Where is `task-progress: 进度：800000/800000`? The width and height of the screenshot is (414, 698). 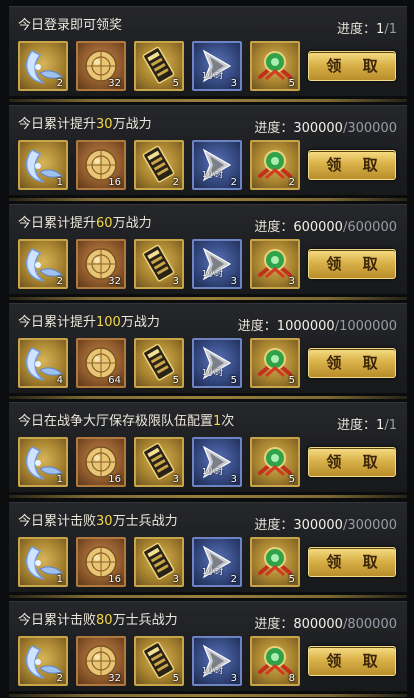
task-progress: 进度：800000/800000 is located at coordinates (325, 624).